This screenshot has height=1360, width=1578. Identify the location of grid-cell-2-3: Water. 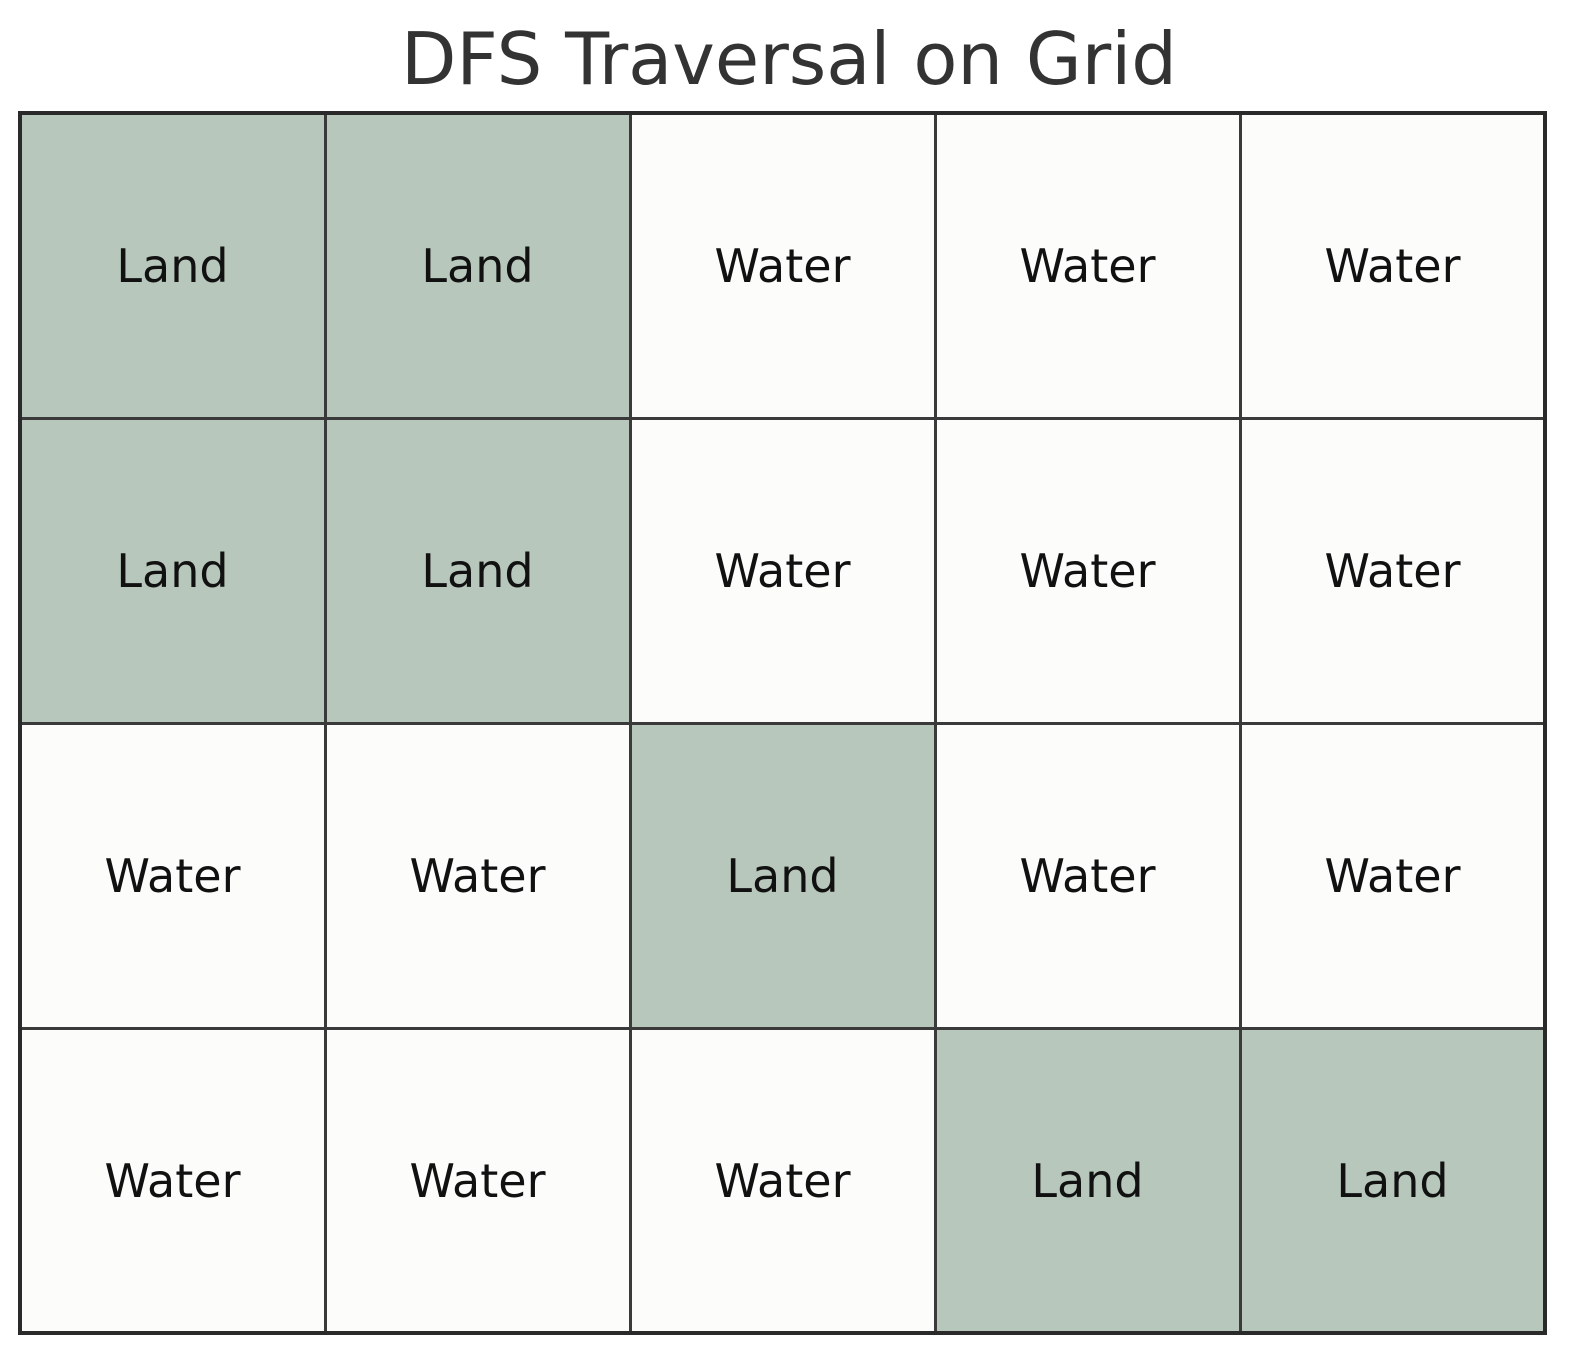
(1087, 875).